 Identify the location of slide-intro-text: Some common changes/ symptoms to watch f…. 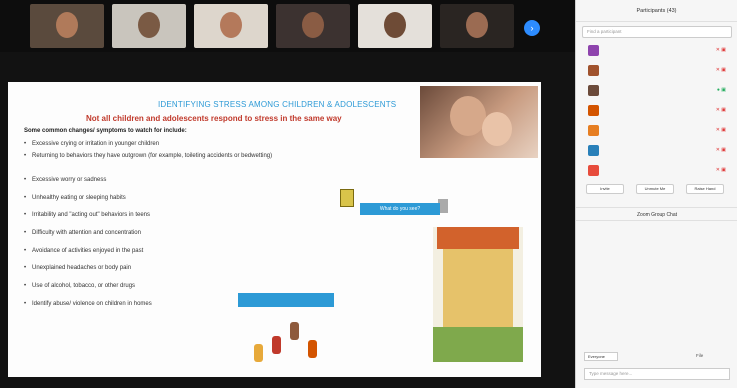
(105, 131).